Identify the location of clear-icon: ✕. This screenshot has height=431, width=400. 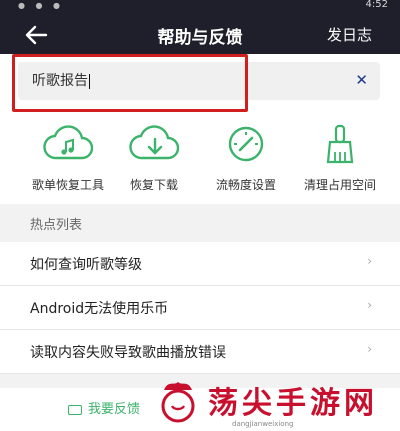
(361, 80).